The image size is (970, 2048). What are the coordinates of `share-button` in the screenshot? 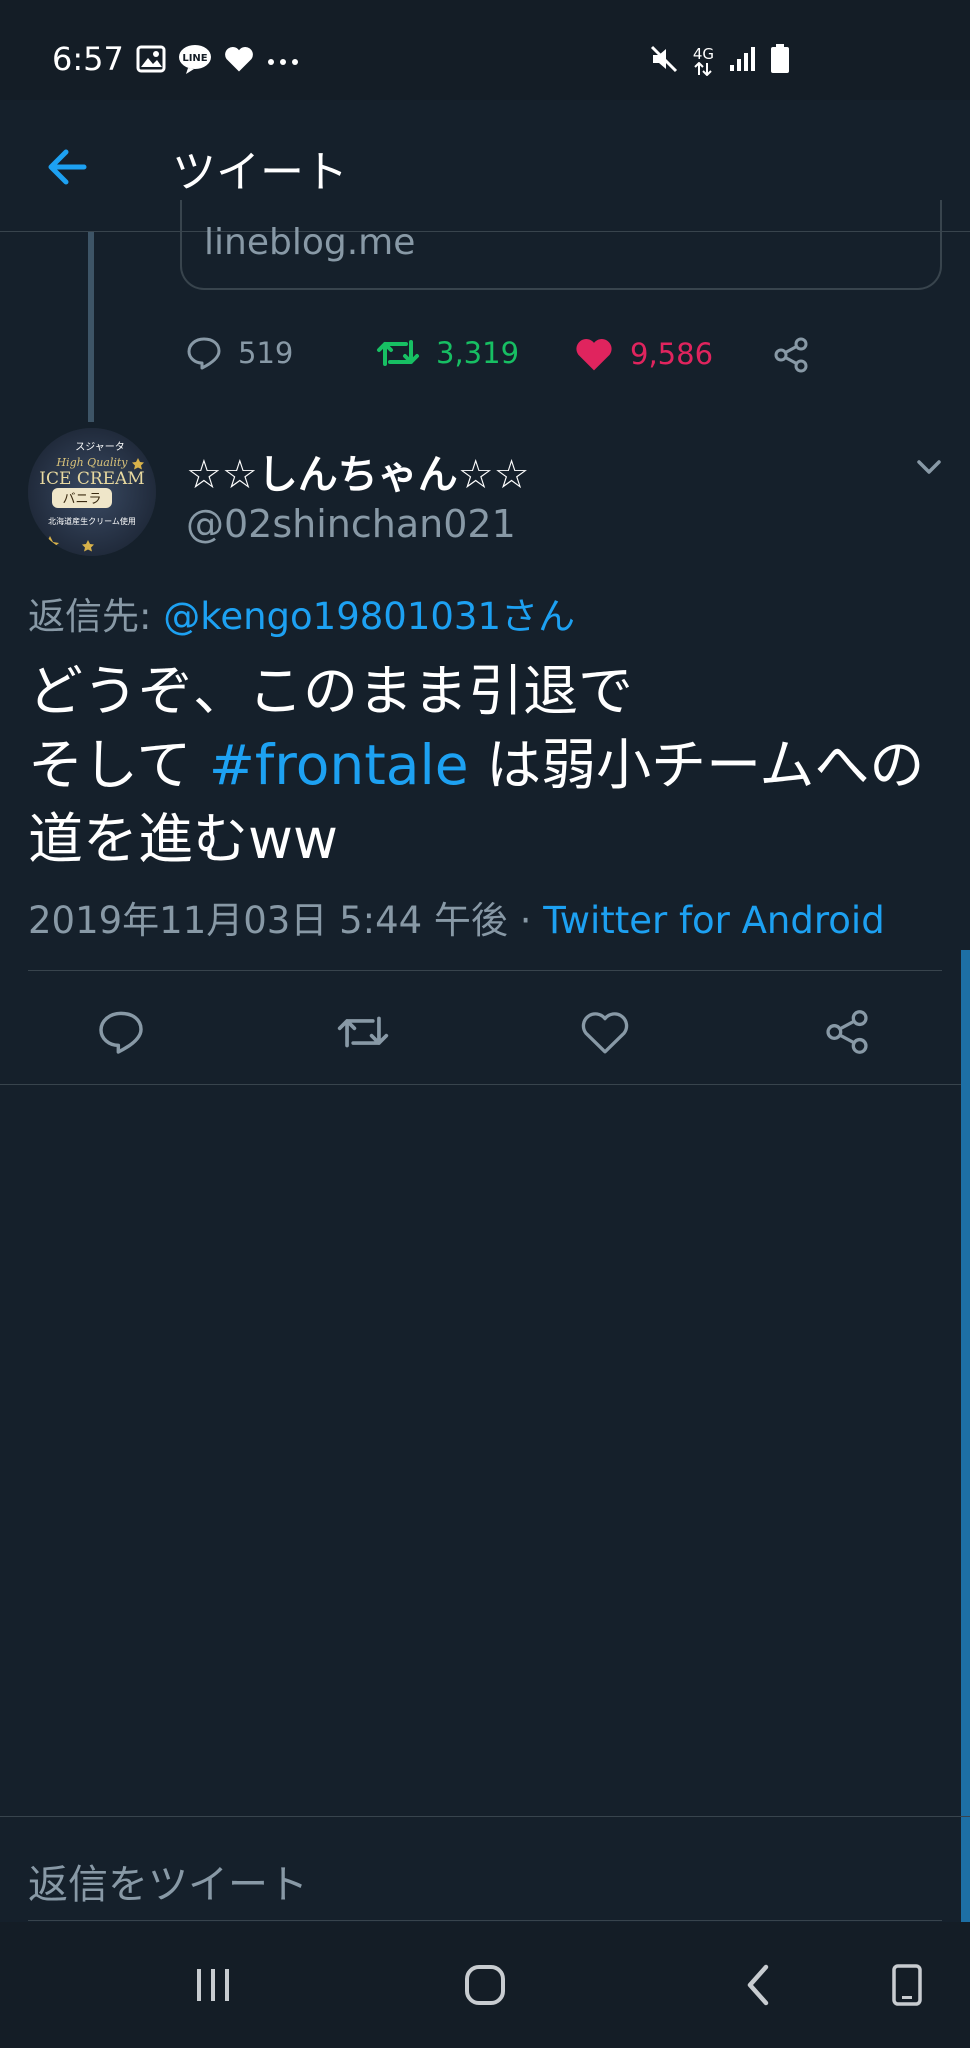 It's located at (847, 1032).